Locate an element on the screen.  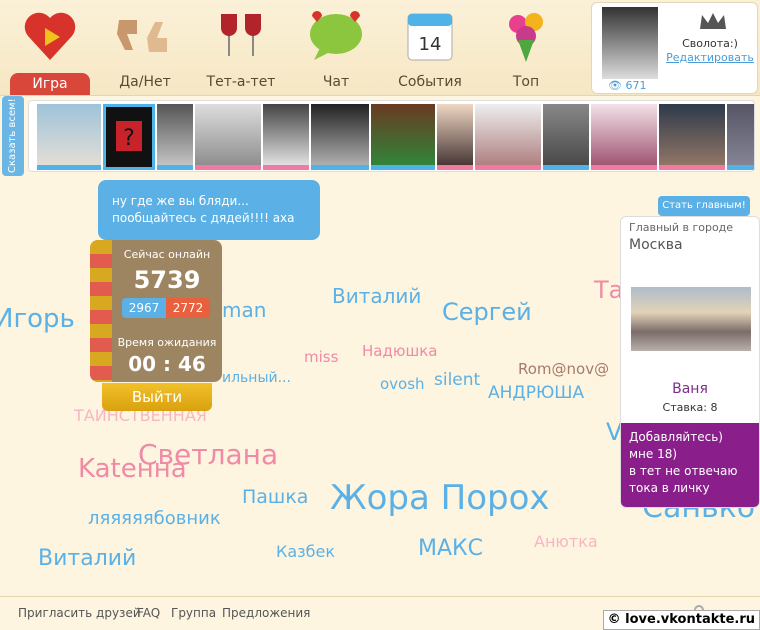
crown-icon is located at coordinates (713, 21).